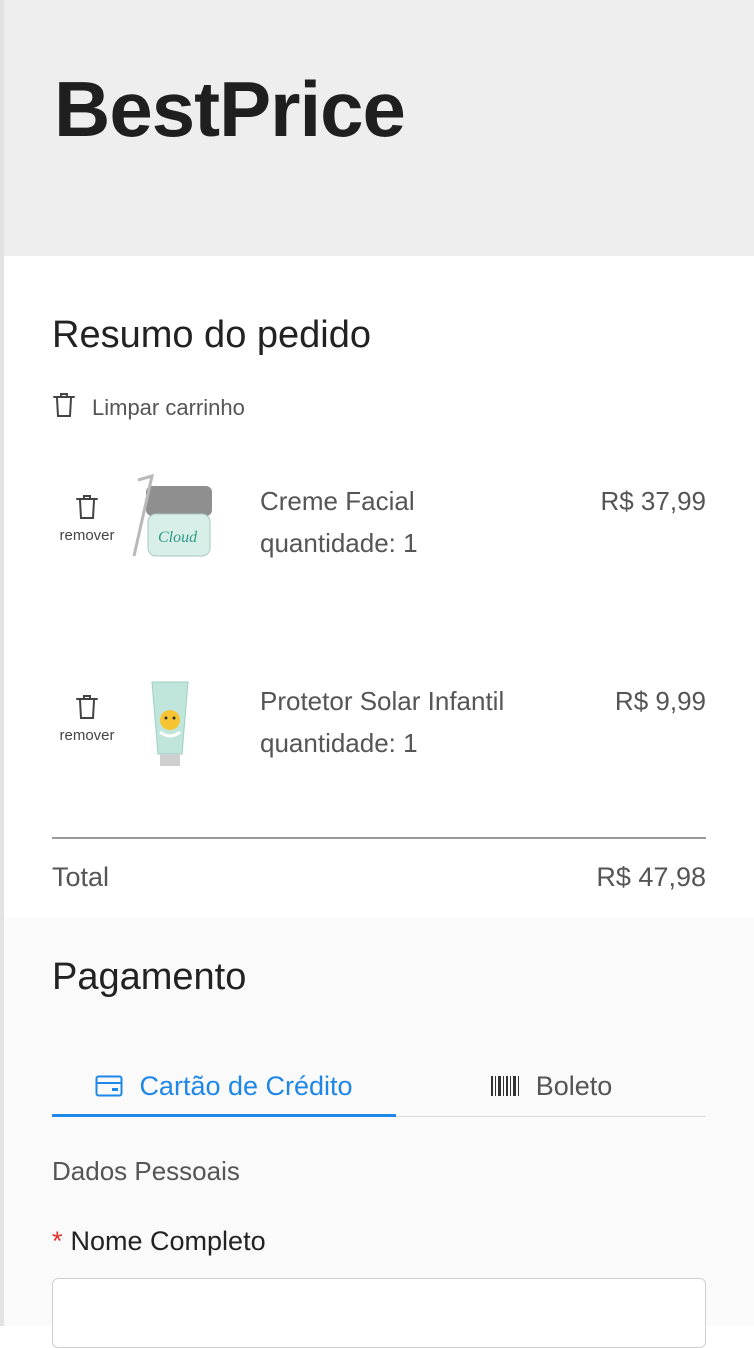 The image size is (754, 1348). Describe the element at coordinates (246, 1085) in the screenshot. I see `tab-credit-card-label: Cartão de Crédito` at that location.